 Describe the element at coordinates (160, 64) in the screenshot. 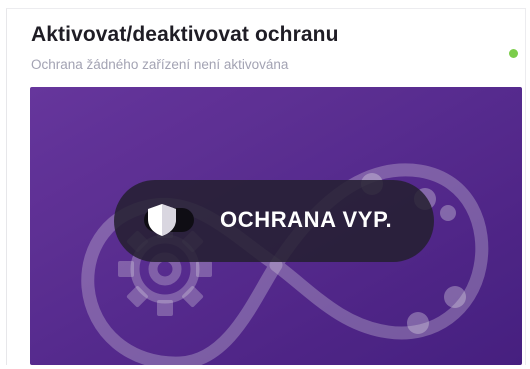

I see `card-subtitle: Ochrana žádného zařízení není aktivována` at that location.